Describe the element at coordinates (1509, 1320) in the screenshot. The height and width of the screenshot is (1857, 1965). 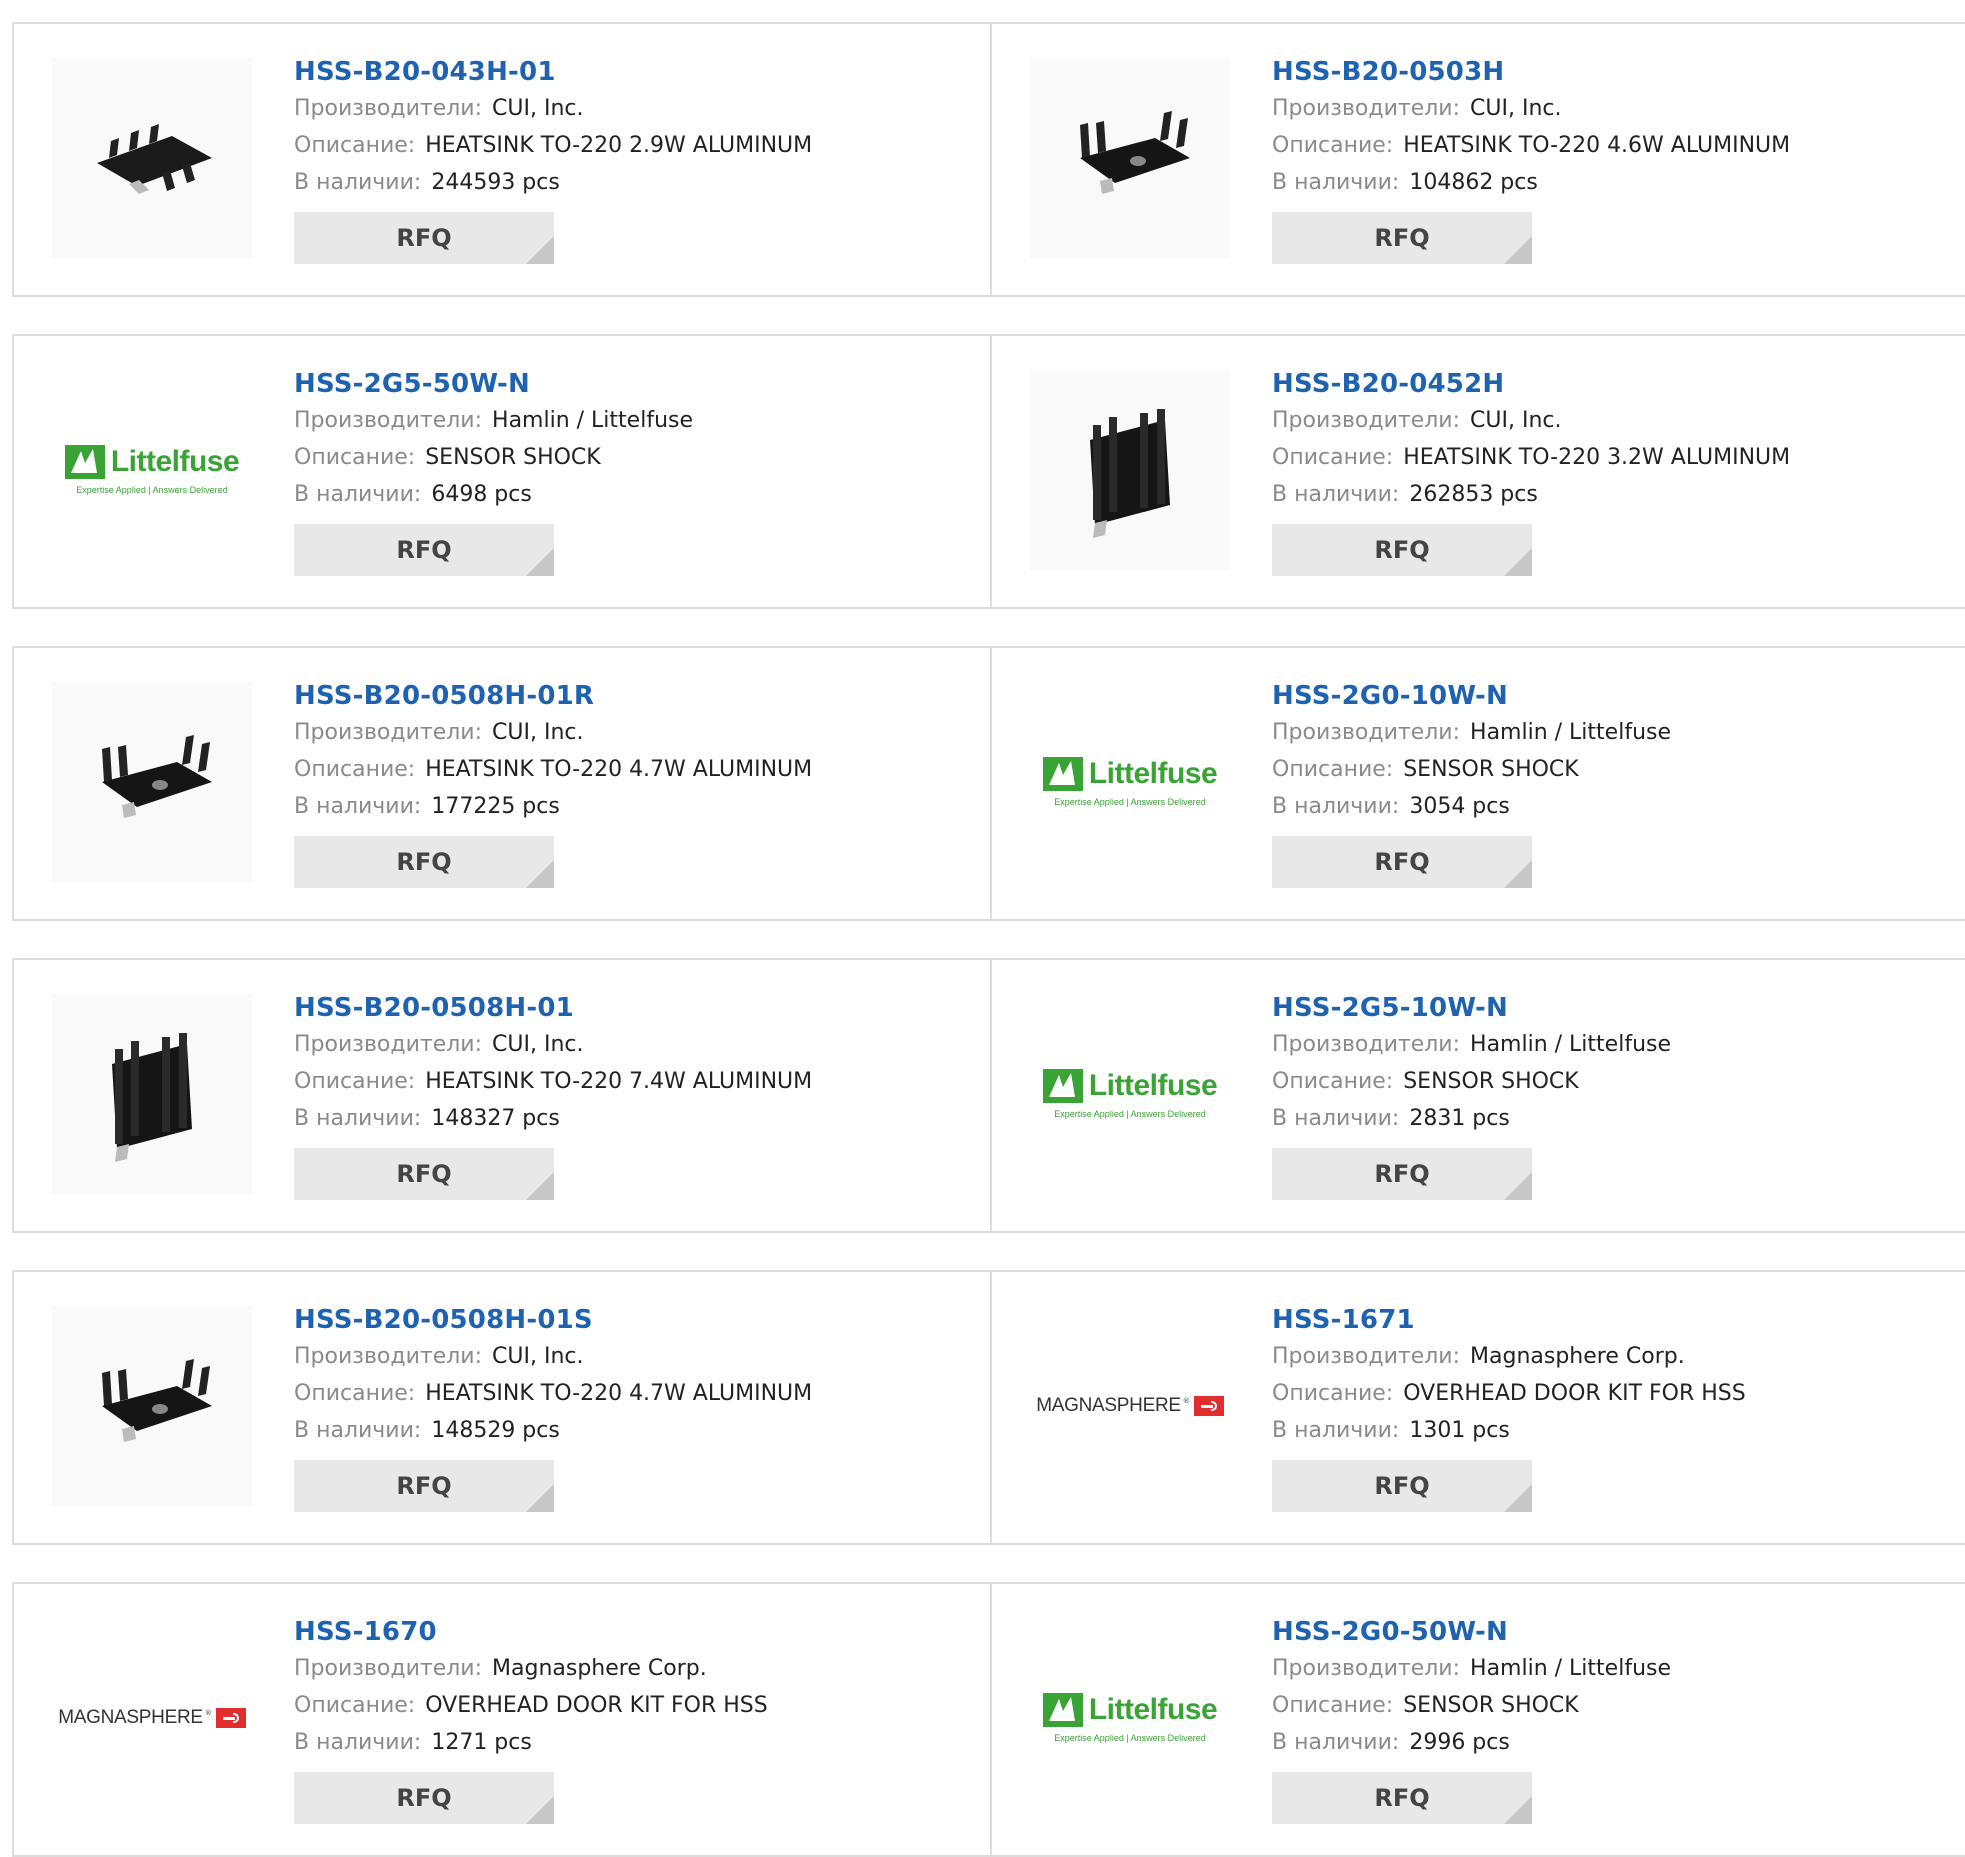
I see `part-number-link: HSS-1671` at that location.